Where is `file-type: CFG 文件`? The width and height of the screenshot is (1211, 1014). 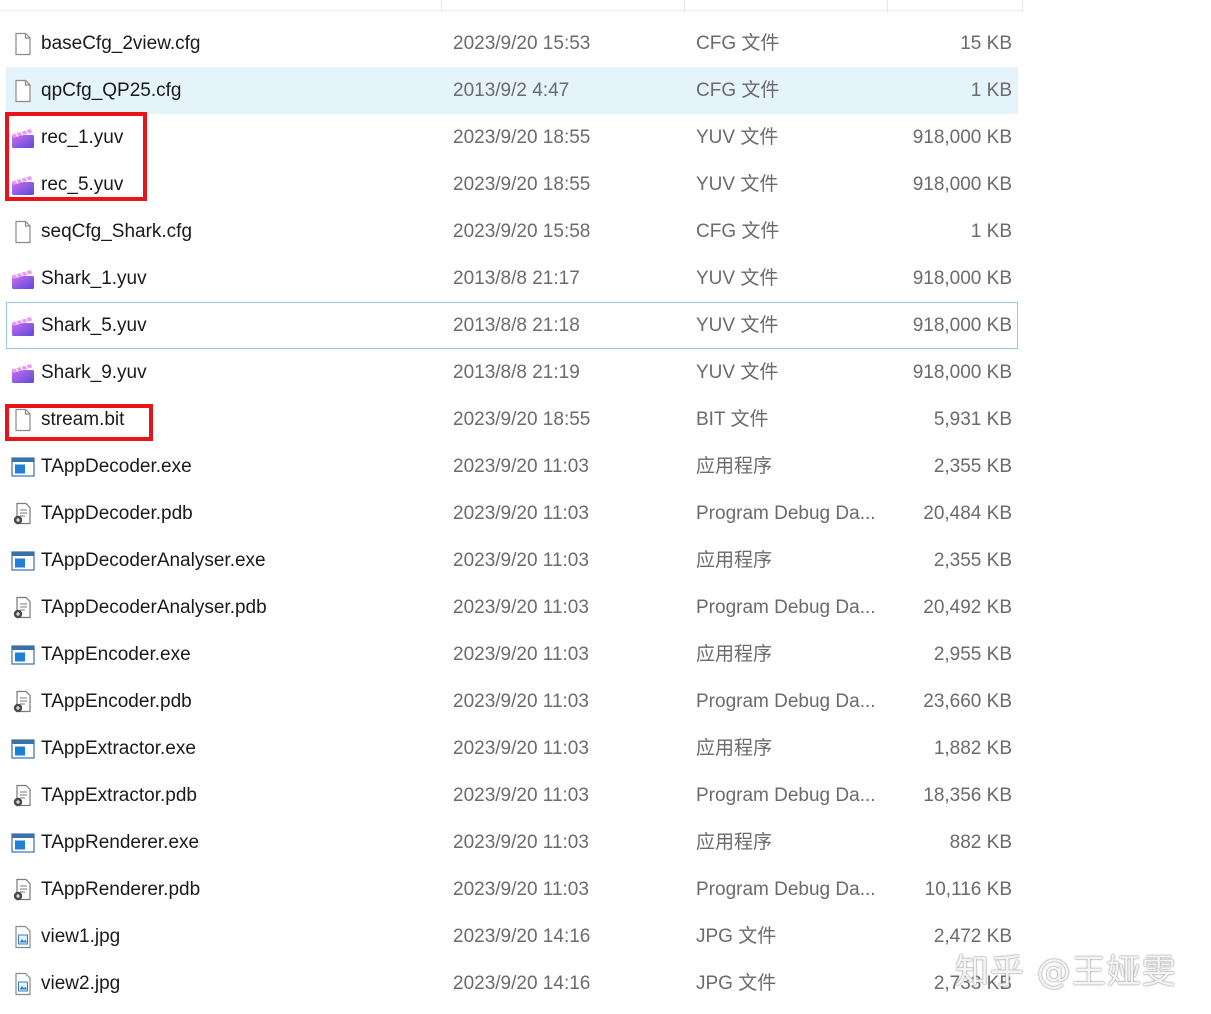 file-type: CFG 文件 is located at coordinates (738, 90).